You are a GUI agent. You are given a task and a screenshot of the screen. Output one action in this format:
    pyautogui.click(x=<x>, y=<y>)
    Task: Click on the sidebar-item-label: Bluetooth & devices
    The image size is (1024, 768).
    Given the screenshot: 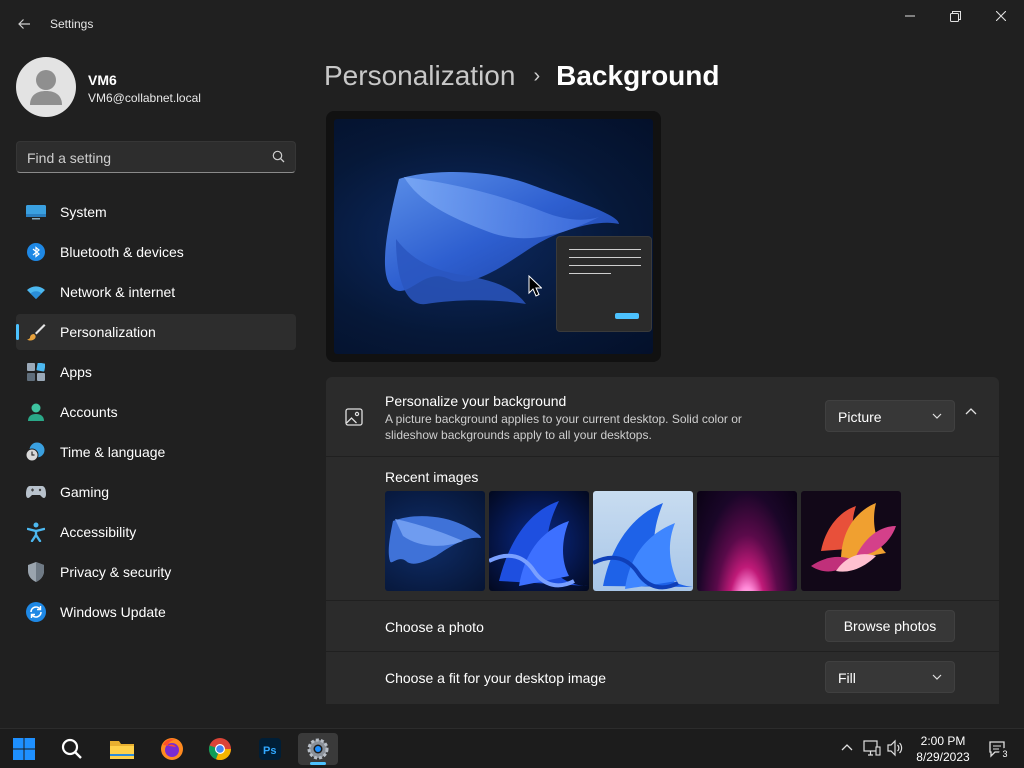 What is the action you would take?
    pyautogui.click(x=122, y=252)
    